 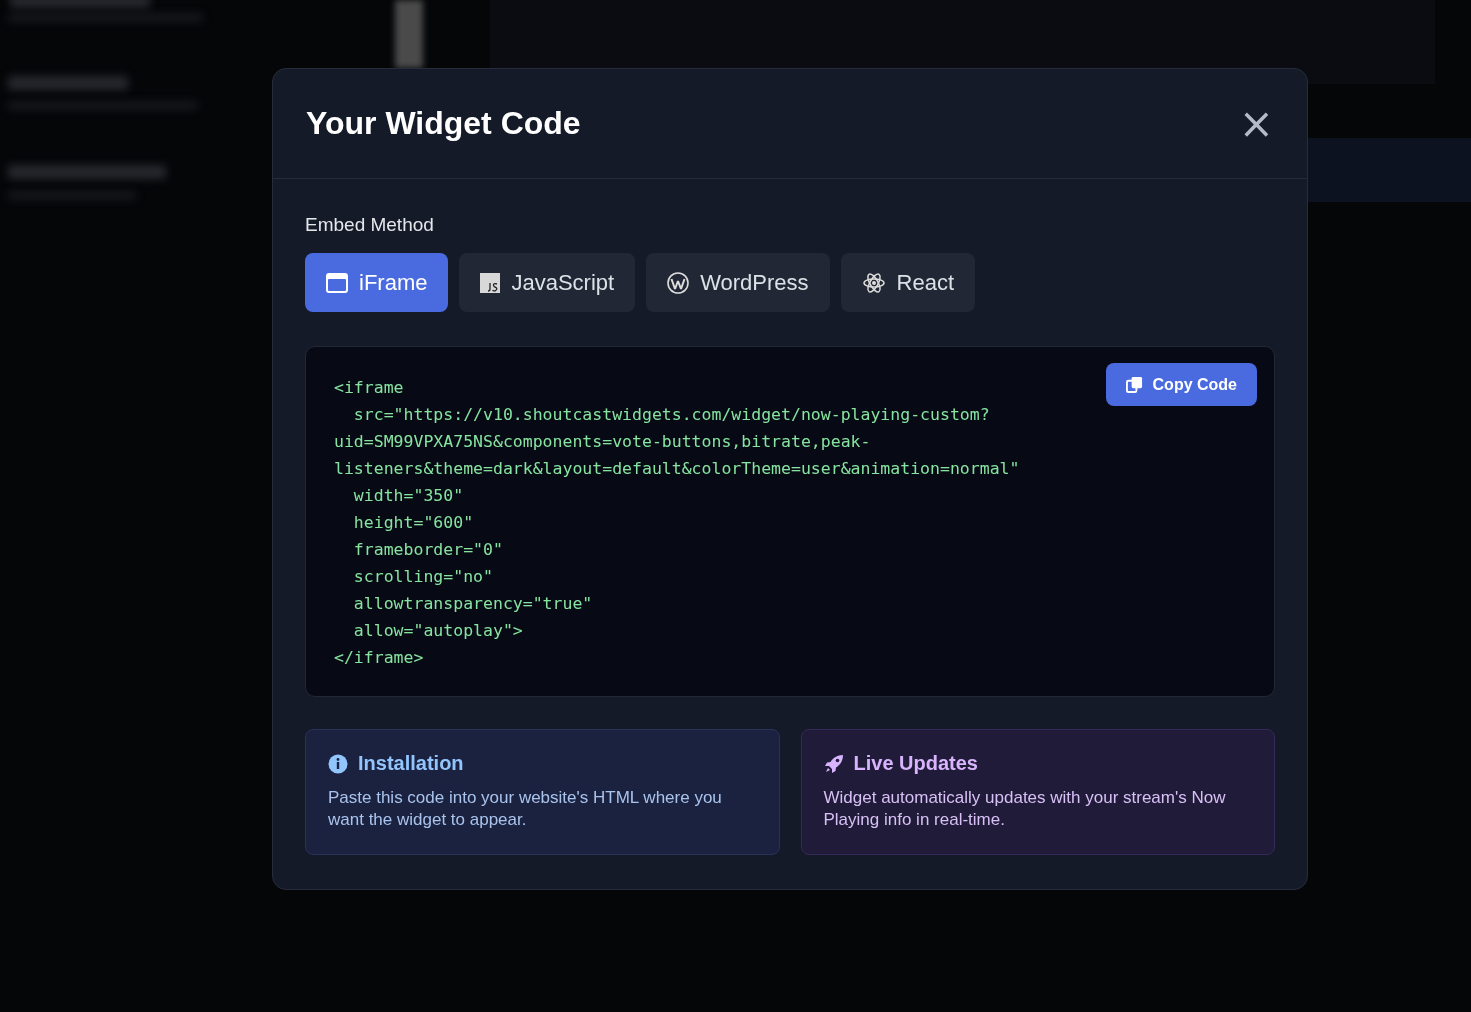 I want to click on code-line: allow="autoplay">, so click(x=437, y=631).